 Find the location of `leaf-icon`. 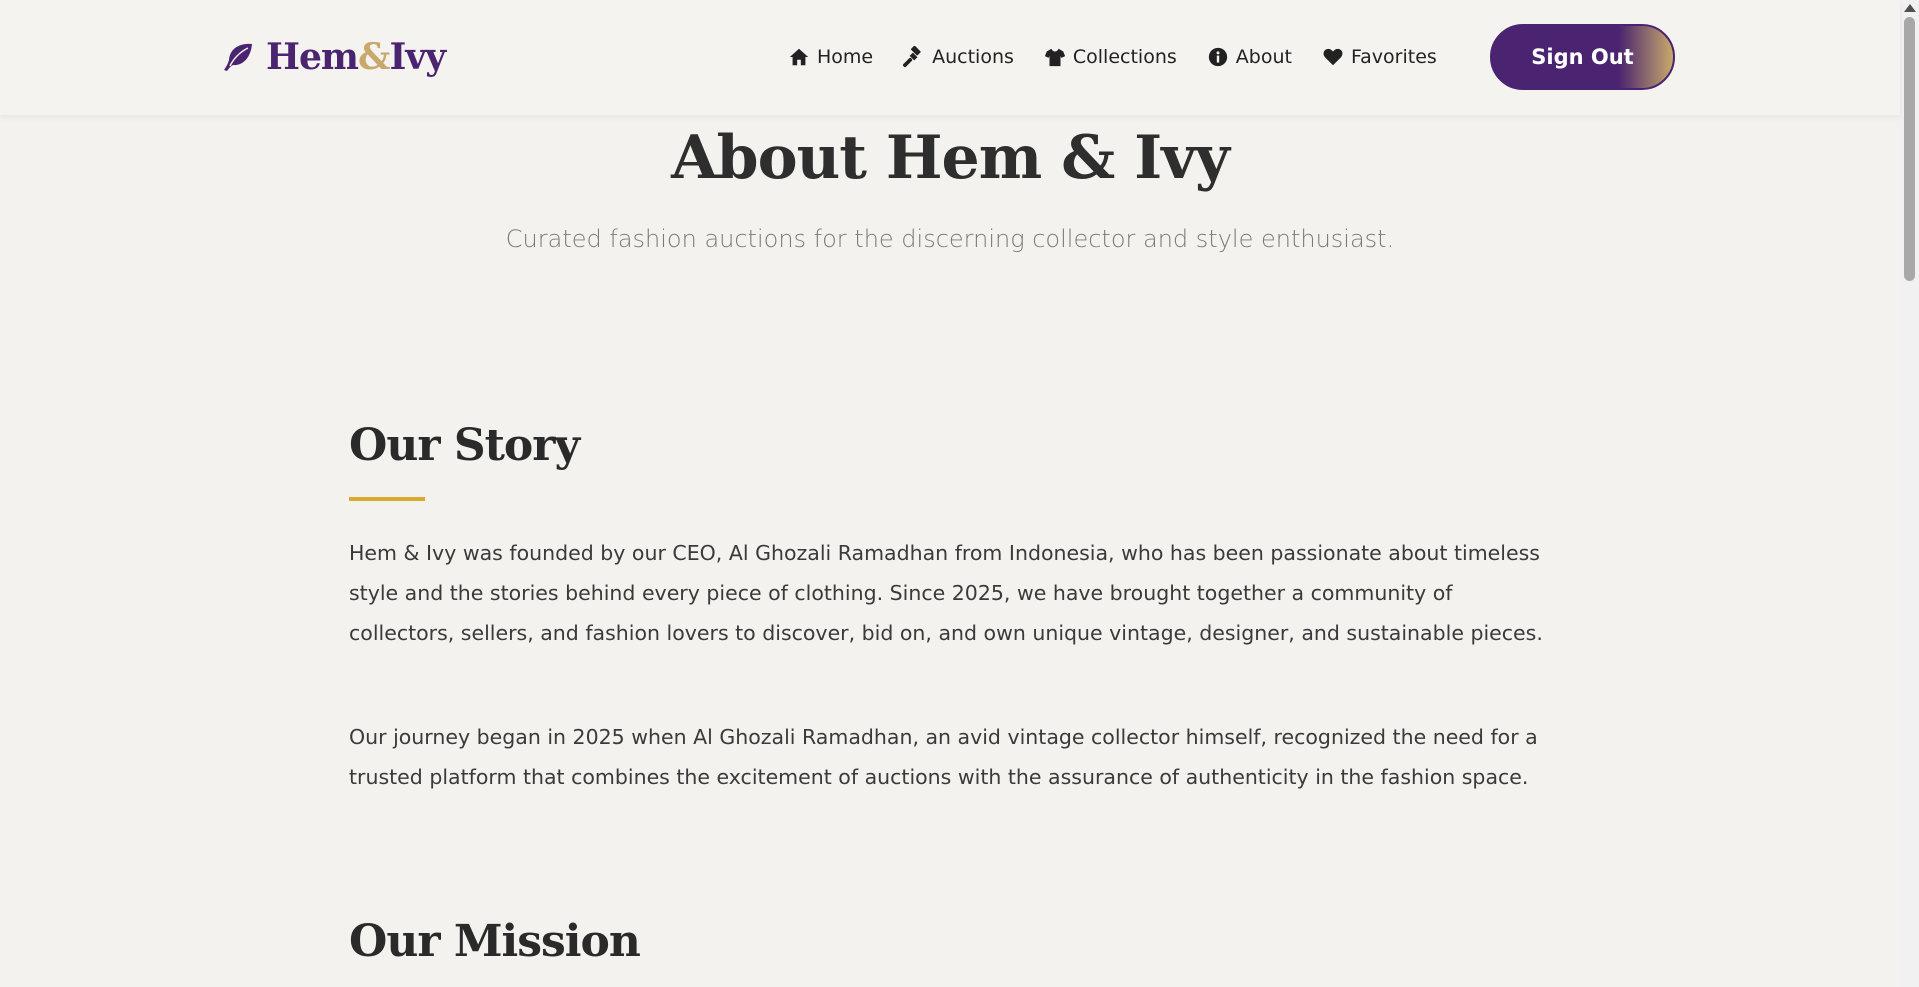

leaf-icon is located at coordinates (238, 57).